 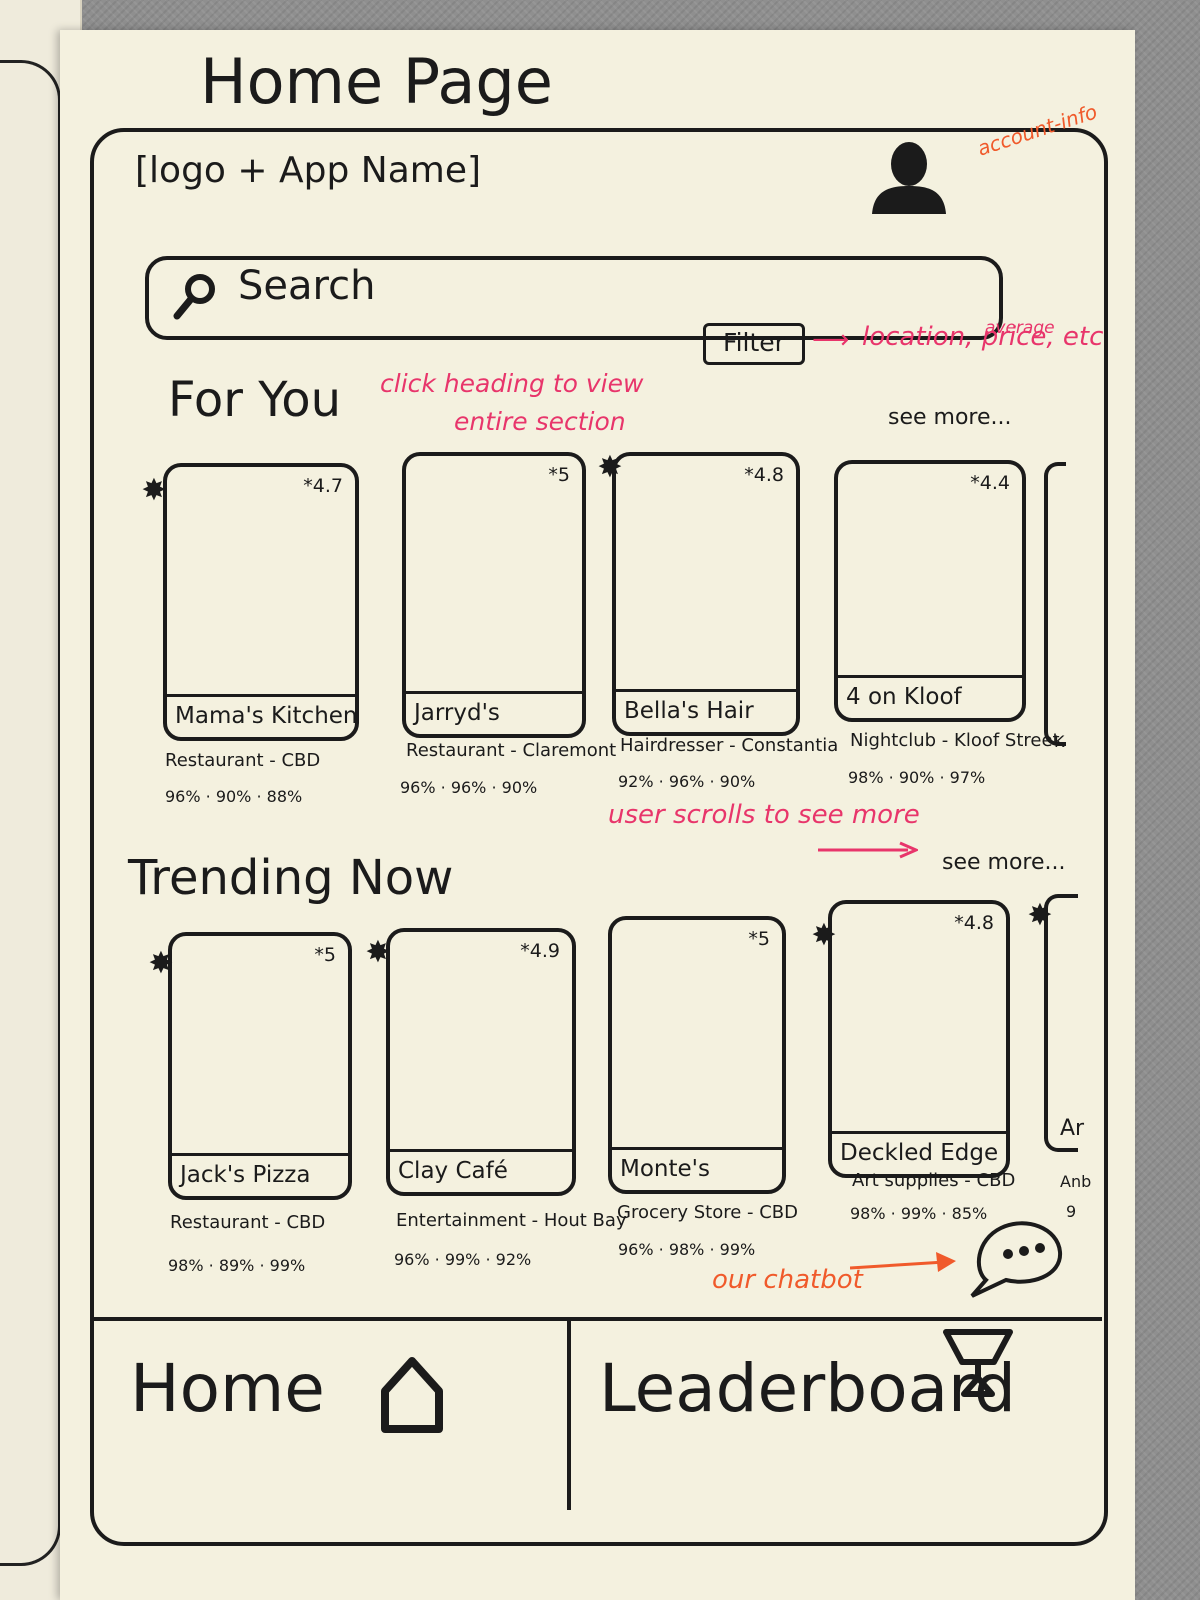 What do you see at coordinates (323, 486) in the screenshot?
I see `rating-label: *4.7` at bounding box center [323, 486].